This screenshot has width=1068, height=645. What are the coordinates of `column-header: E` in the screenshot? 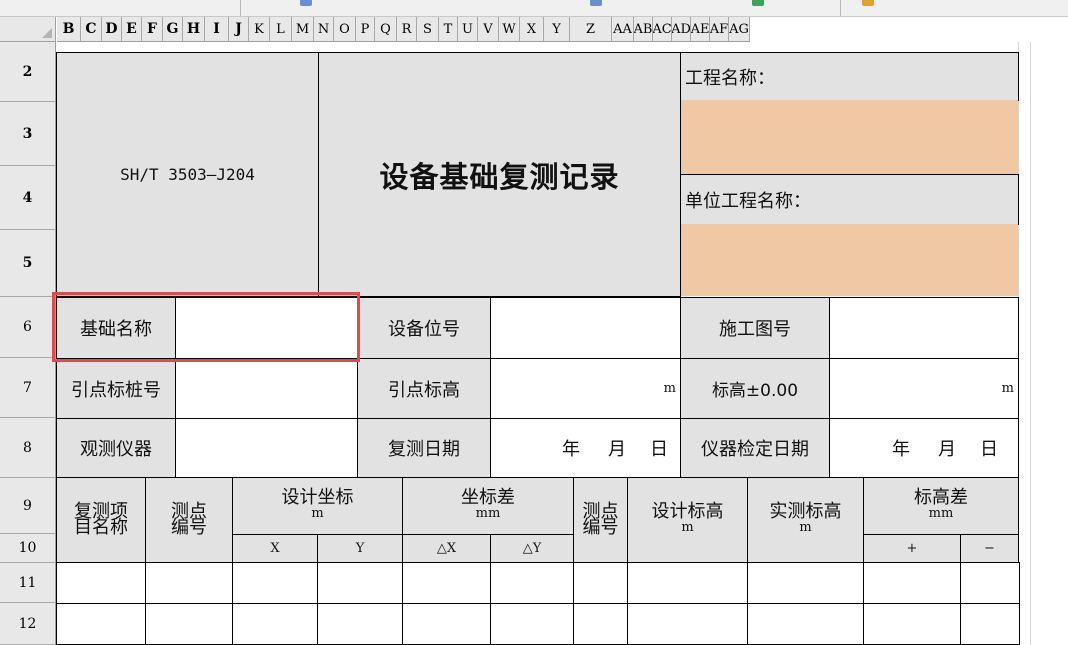 It's located at (132, 29).